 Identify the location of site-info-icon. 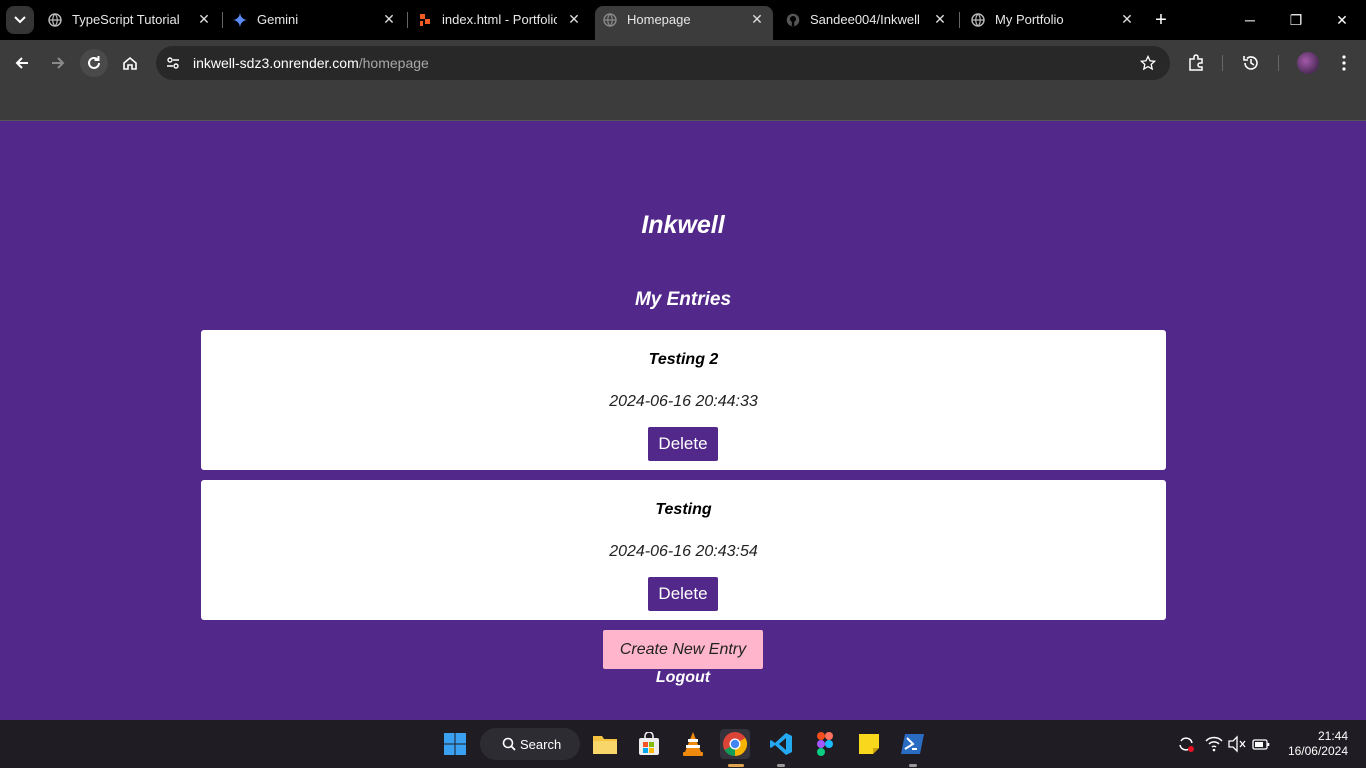
(173, 63).